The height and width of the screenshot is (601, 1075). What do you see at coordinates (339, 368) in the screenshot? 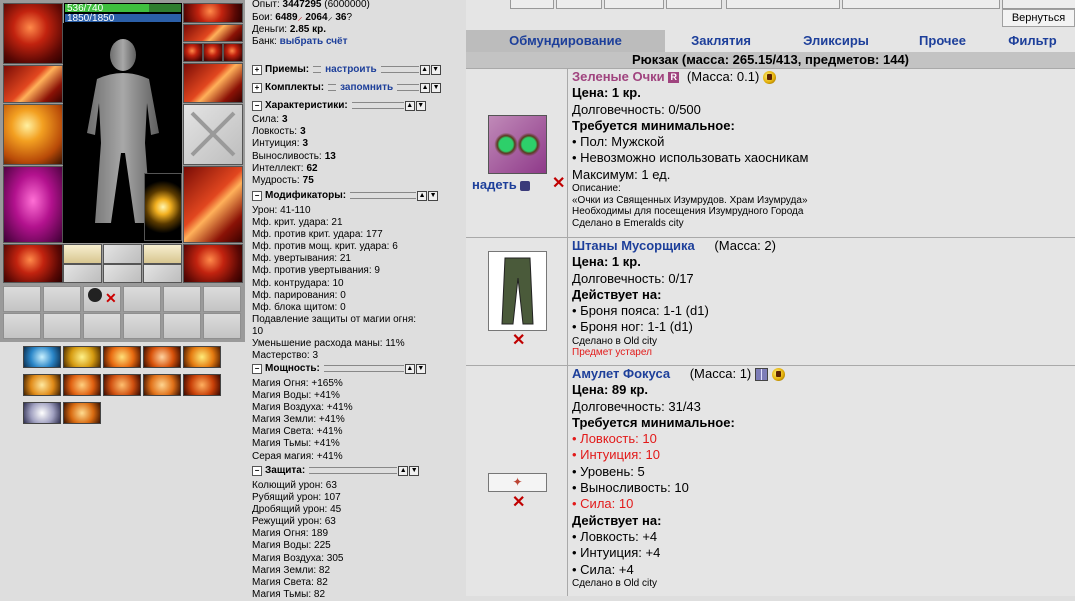
I see `powers-section-header: − Мощность: ▲ ▼` at bounding box center [339, 368].